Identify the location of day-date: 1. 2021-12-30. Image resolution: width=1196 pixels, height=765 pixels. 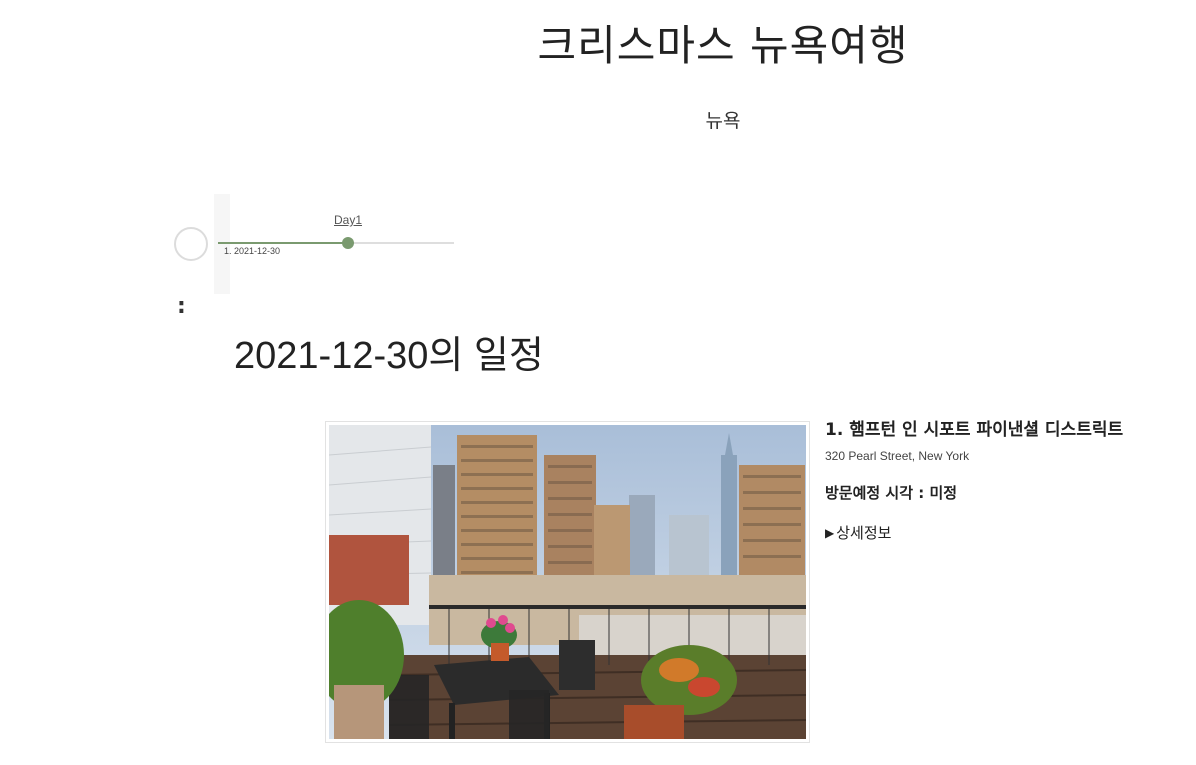
(252, 251).